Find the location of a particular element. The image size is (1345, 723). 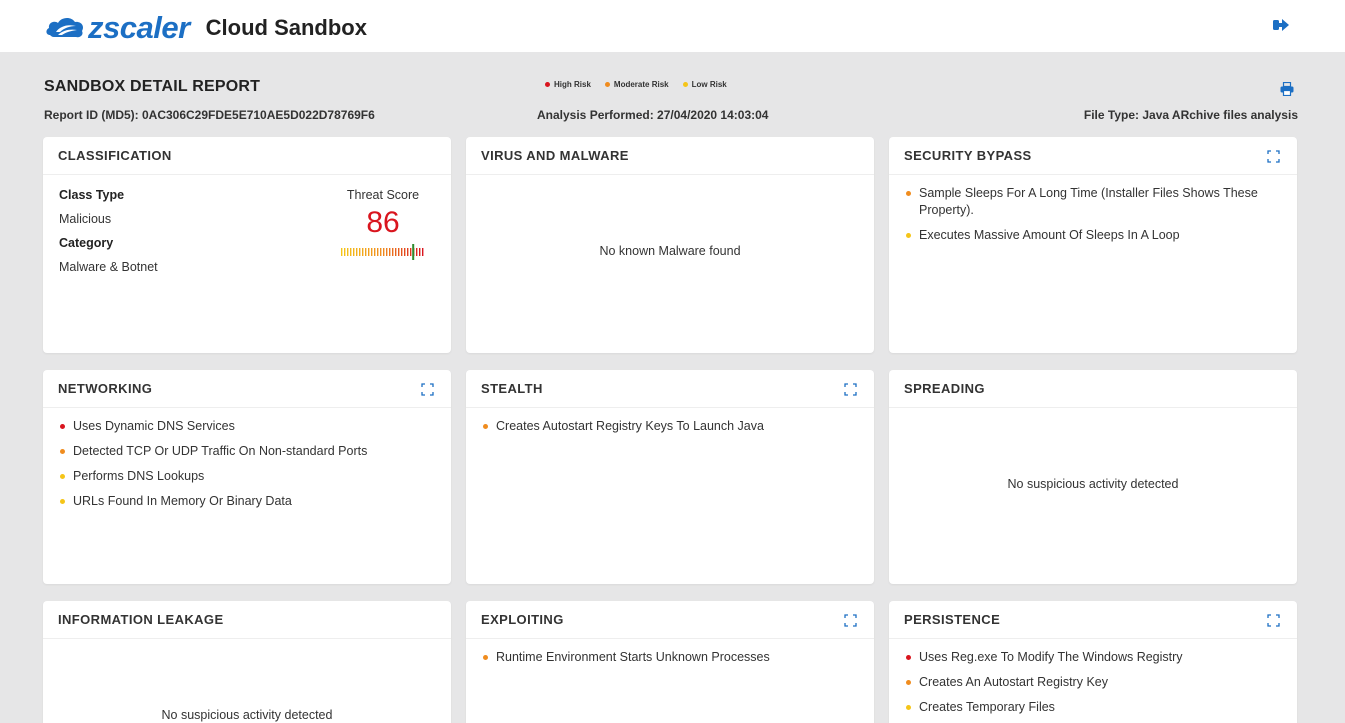

app-title: Cloud Sandbox is located at coordinates (286, 27).